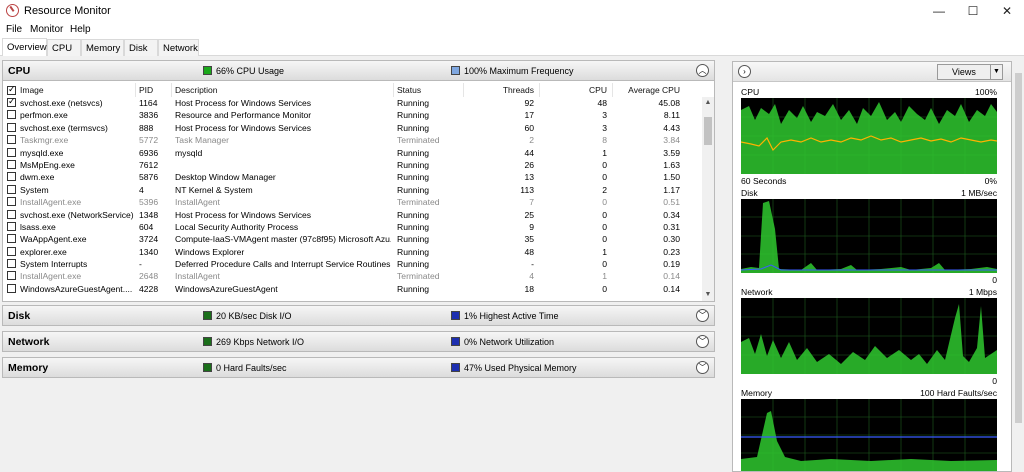 The height and width of the screenshot is (472, 1024). Describe the element at coordinates (178, 47) in the screenshot. I see `tab-network: Network` at that location.